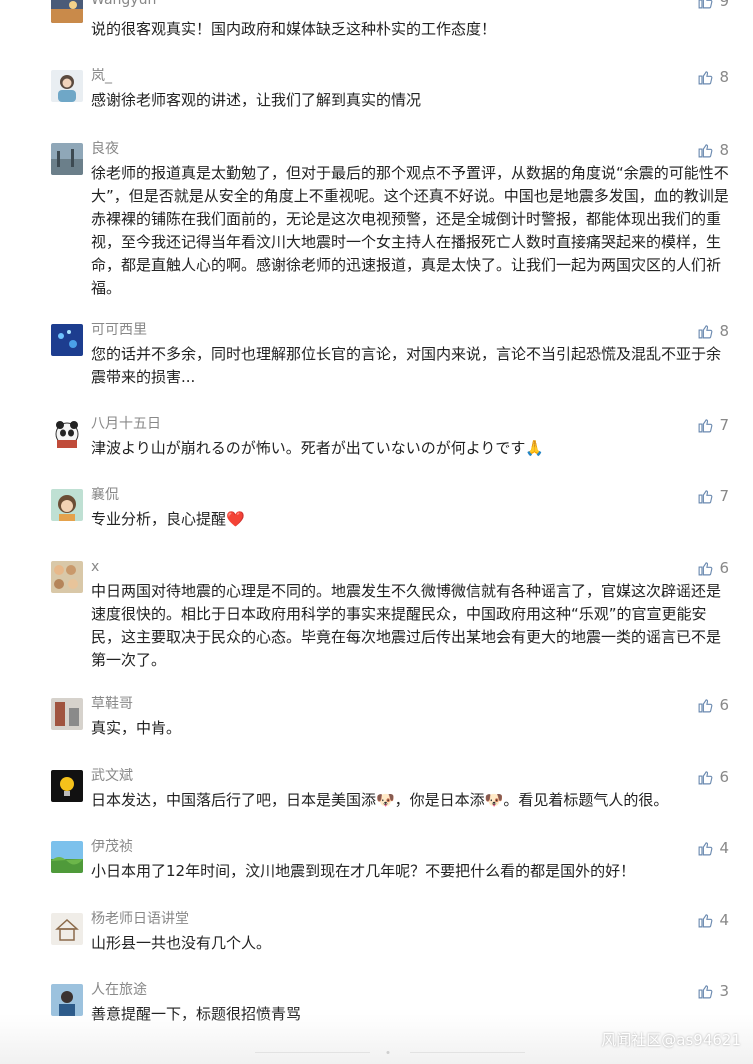  Describe the element at coordinates (119, 990) in the screenshot. I see `commenter-name: 人在旅途` at that location.